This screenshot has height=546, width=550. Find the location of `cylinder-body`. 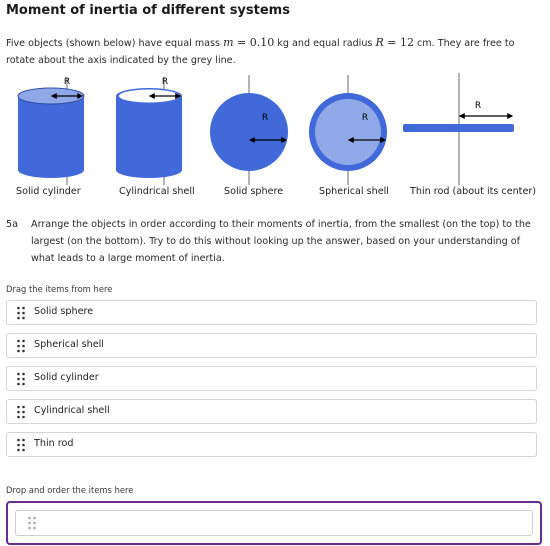

cylinder-body is located at coordinates (51, 133).